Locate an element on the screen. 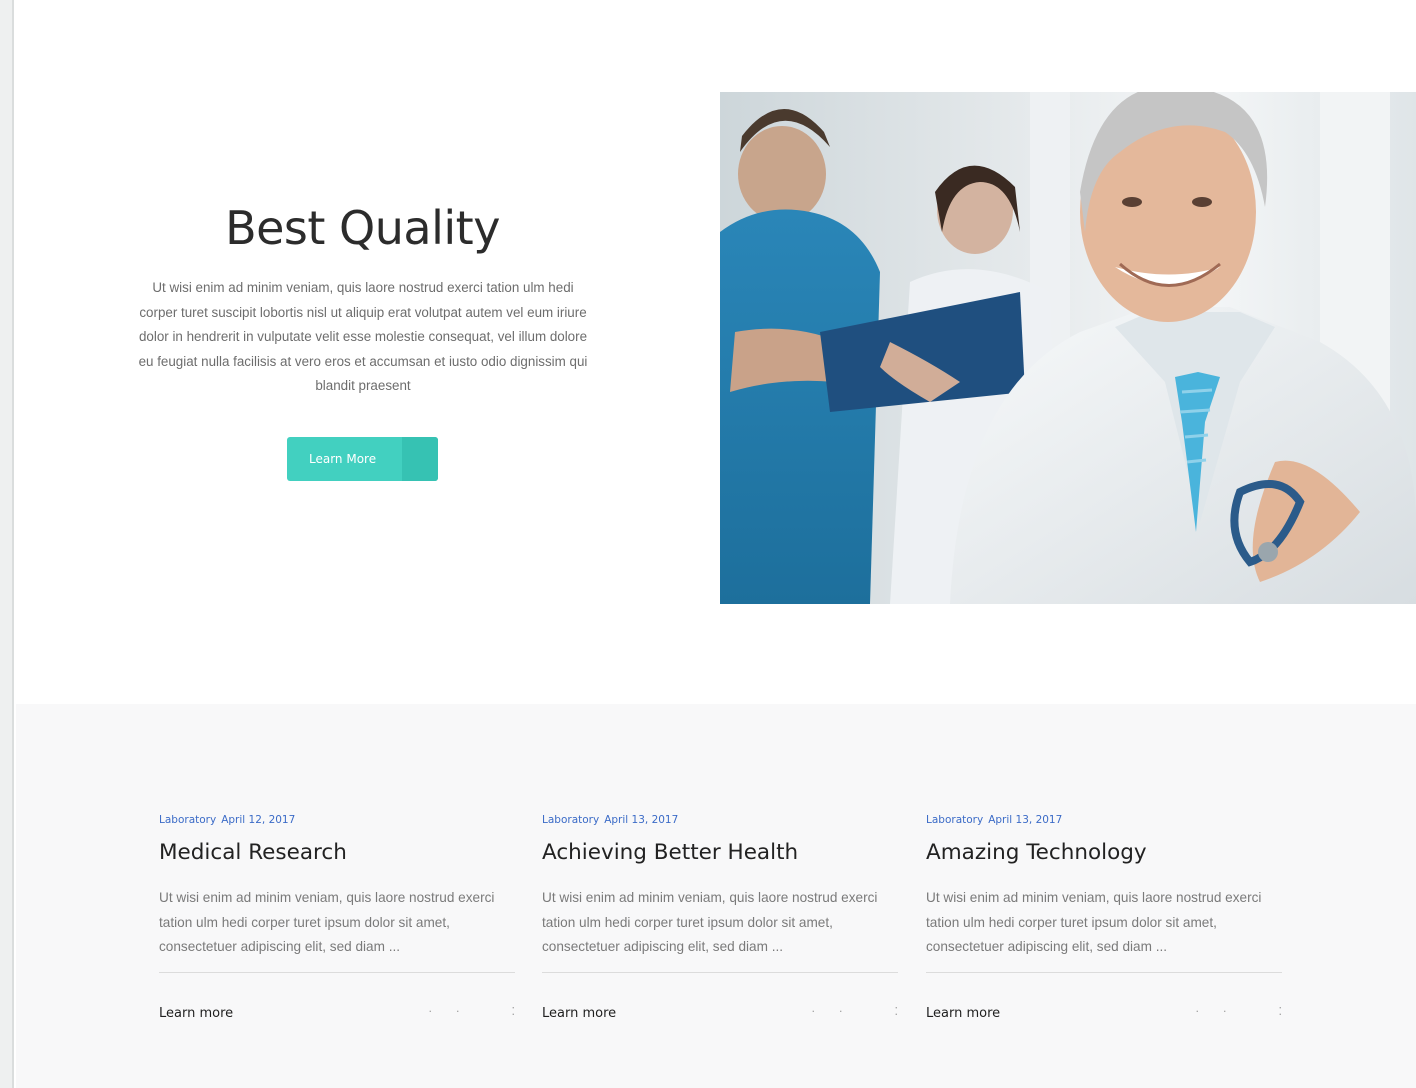 The image size is (1416, 1088). learn-more-button: Learn More is located at coordinates (362, 459).